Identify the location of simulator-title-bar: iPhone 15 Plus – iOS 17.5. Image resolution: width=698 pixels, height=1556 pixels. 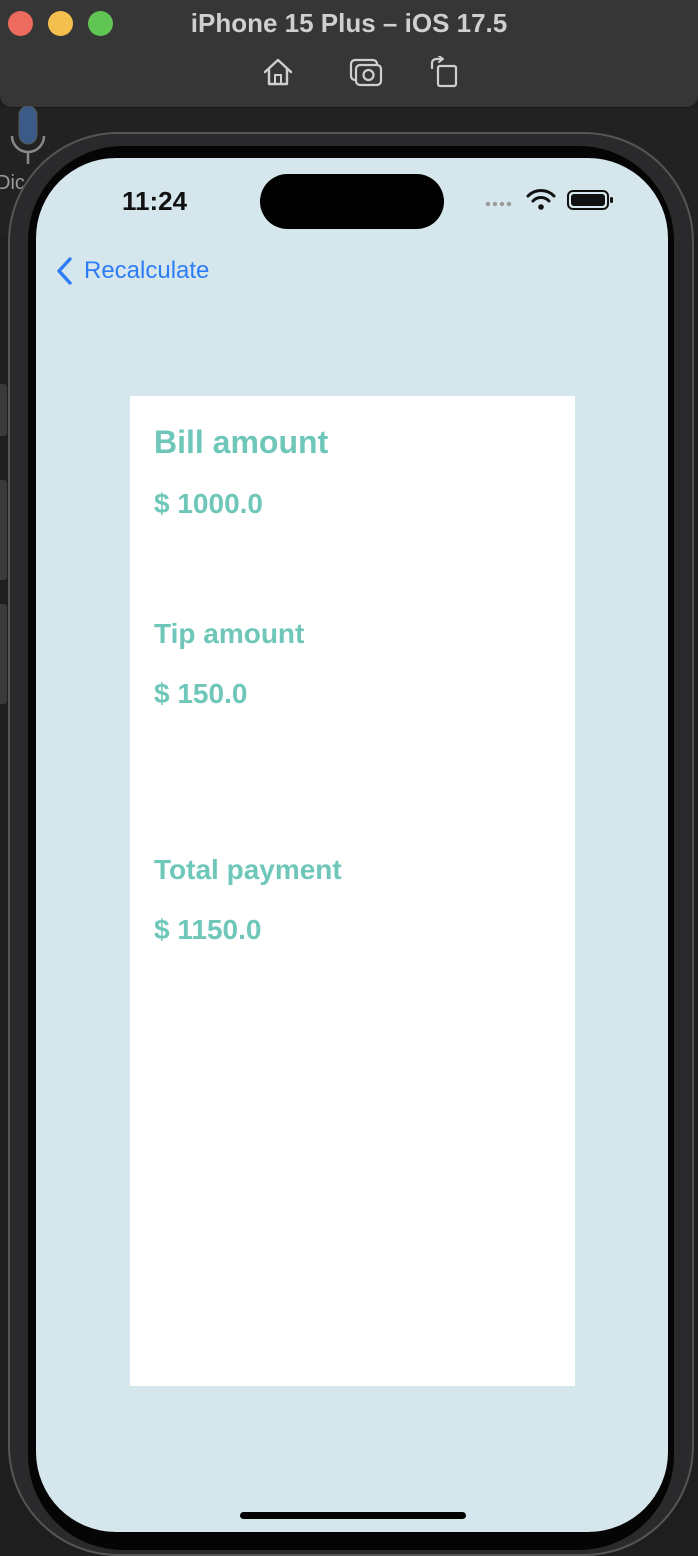
(349, 54).